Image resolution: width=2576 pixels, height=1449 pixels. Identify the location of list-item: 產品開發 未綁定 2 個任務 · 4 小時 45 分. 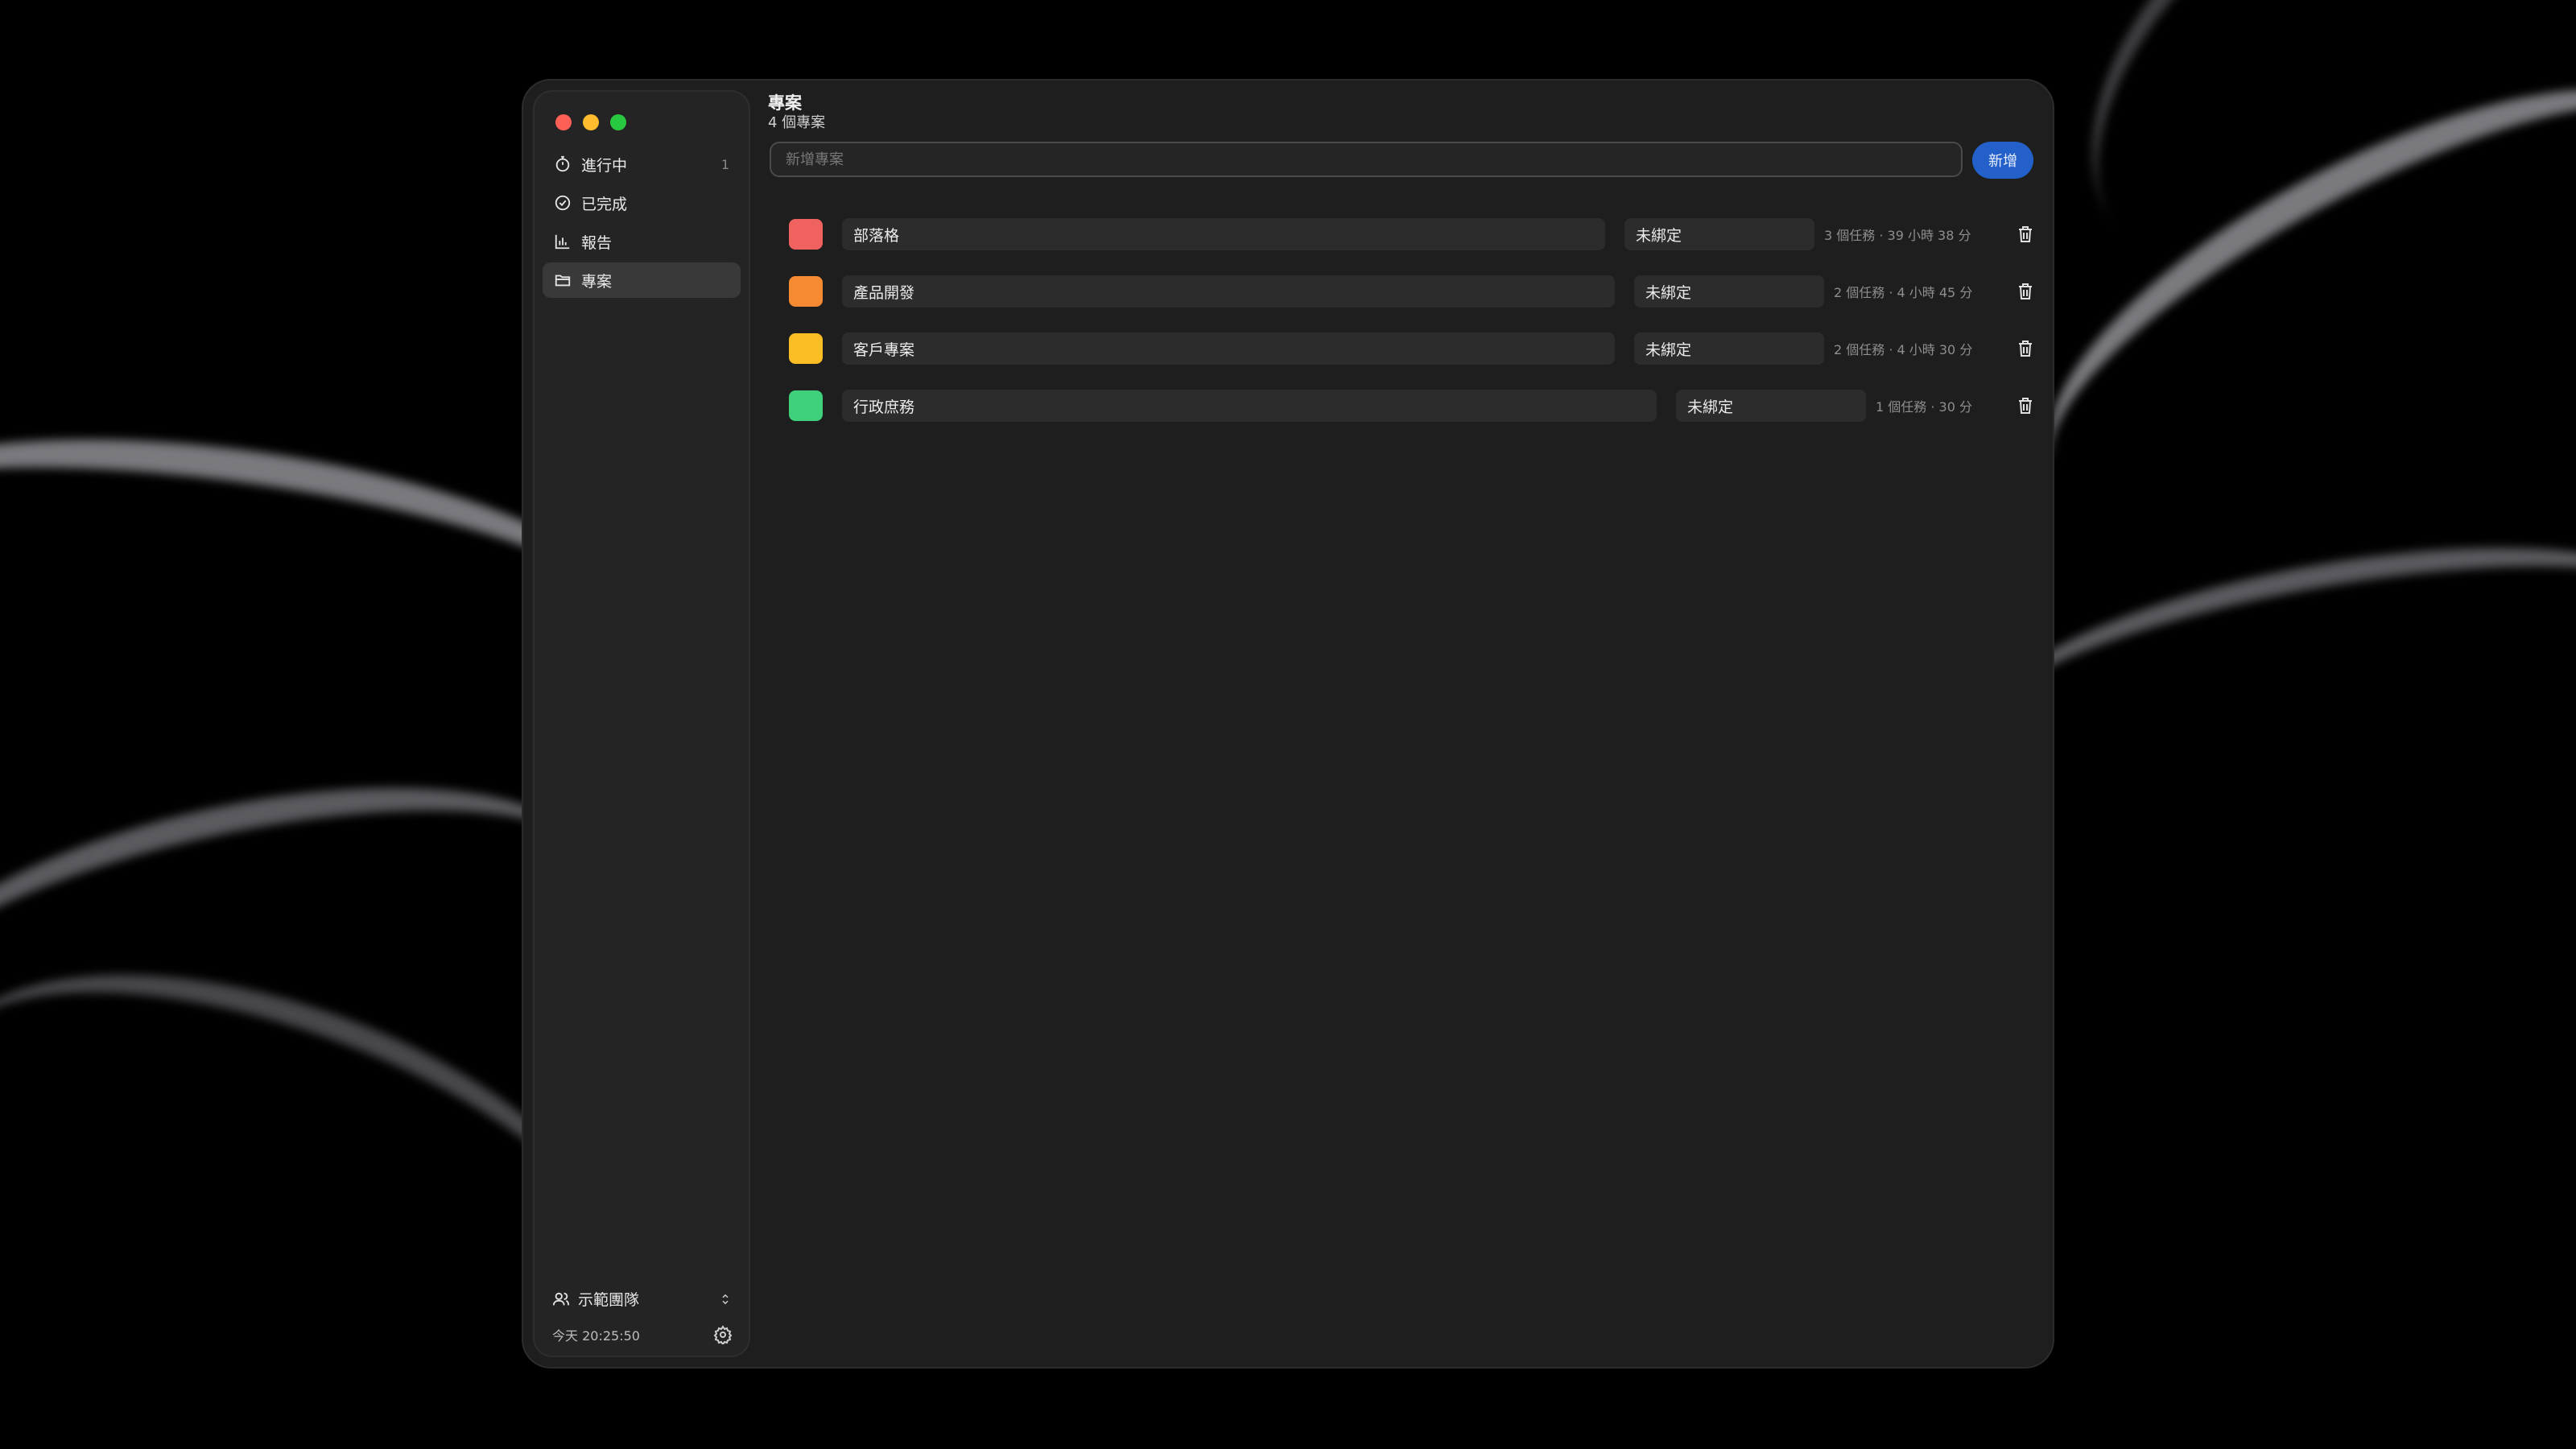
(1412, 291).